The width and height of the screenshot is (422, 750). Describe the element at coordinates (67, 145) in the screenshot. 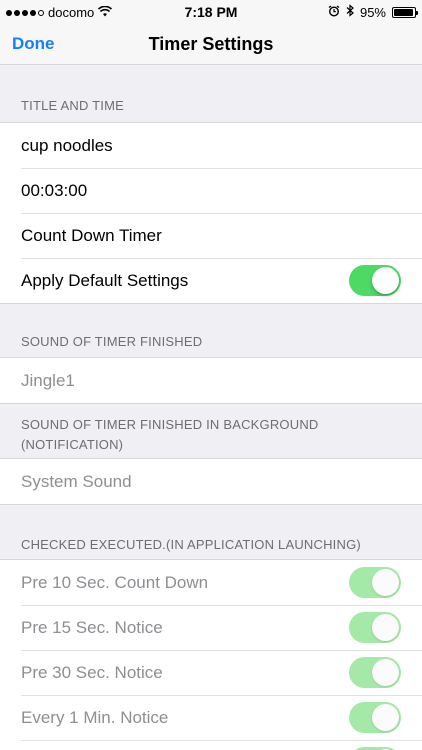

I see `timer-title-value: cup noodles` at that location.